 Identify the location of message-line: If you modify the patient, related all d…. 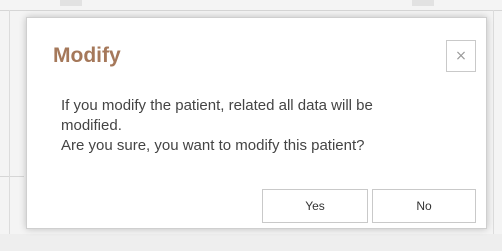
(217, 105).